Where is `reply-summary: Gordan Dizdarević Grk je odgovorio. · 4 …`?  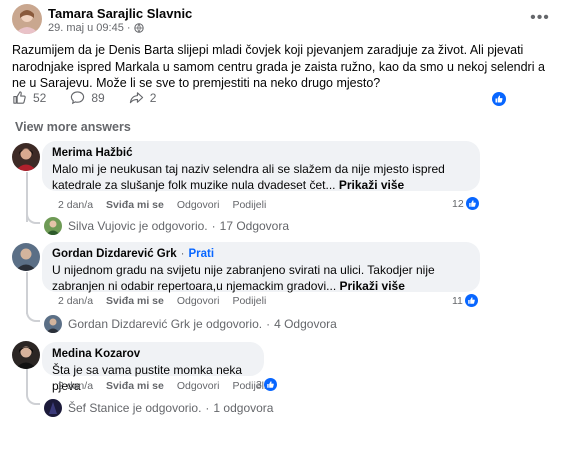
reply-summary: Gordan Dizdarević Grk je odgovorio. · 4 … is located at coordinates (190, 324).